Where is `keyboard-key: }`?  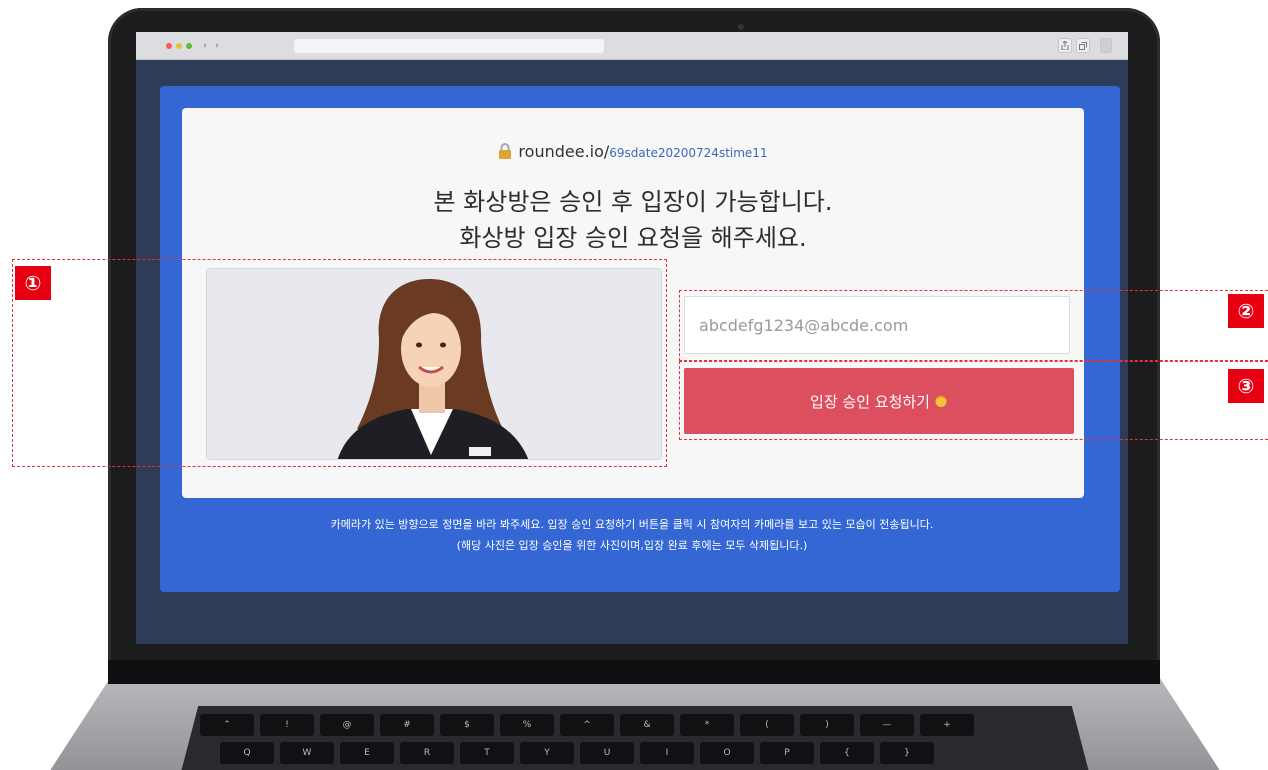 keyboard-key: } is located at coordinates (907, 753).